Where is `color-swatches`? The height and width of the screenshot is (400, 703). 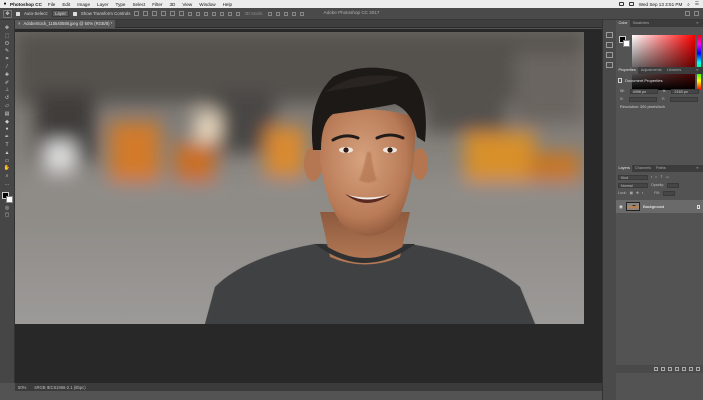
color-swatches is located at coordinates (7, 197).